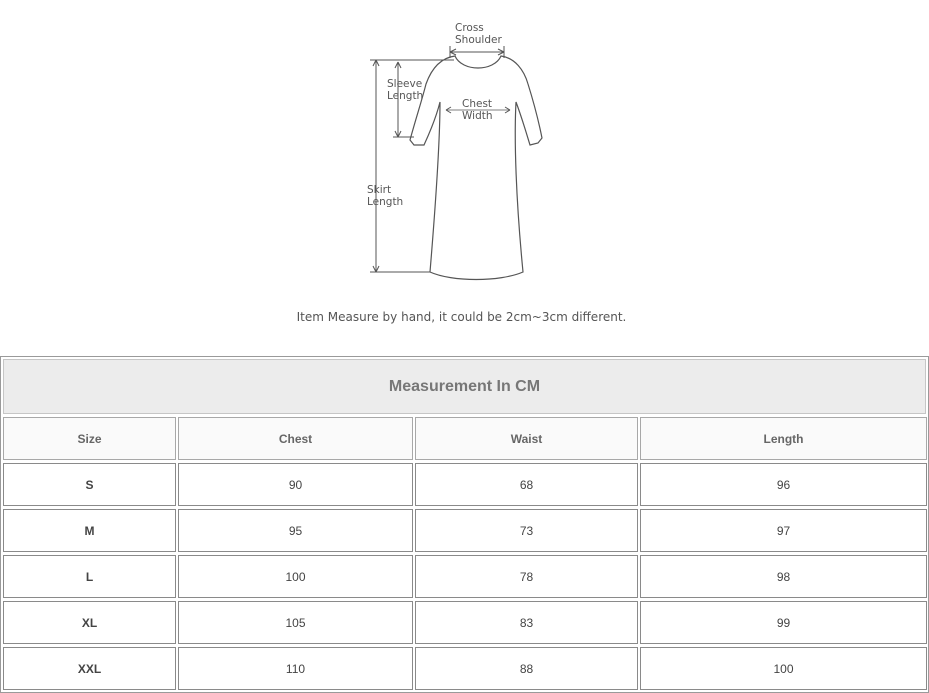 This screenshot has height=693, width=929. I want to click on dress-outline, so click(476, 168).